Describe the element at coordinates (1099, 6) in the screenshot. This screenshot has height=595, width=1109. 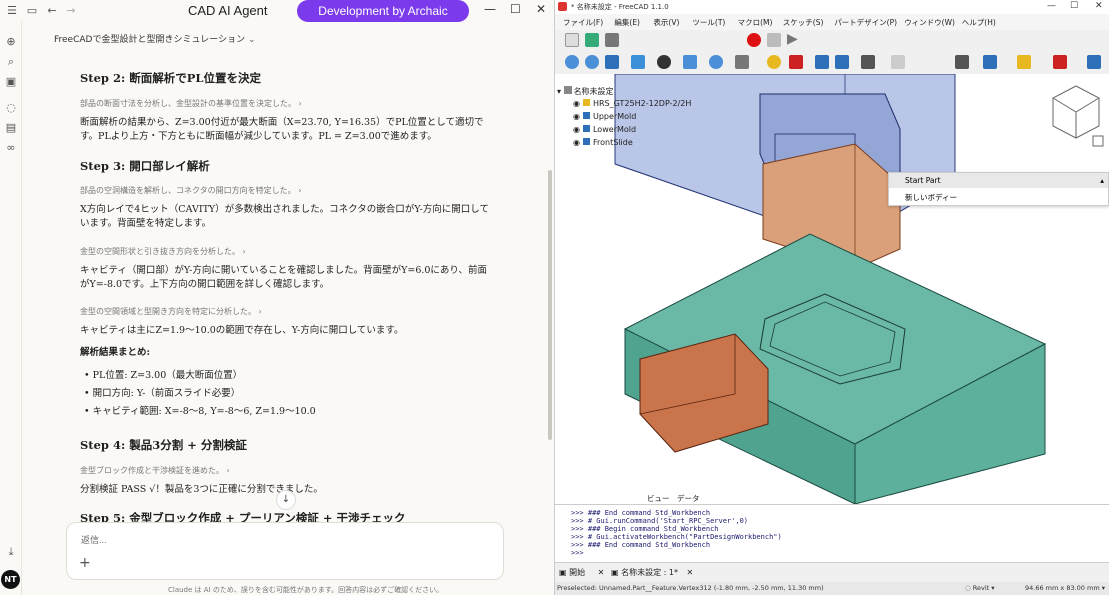
I see `fc-close-icon: ✕` at that location.